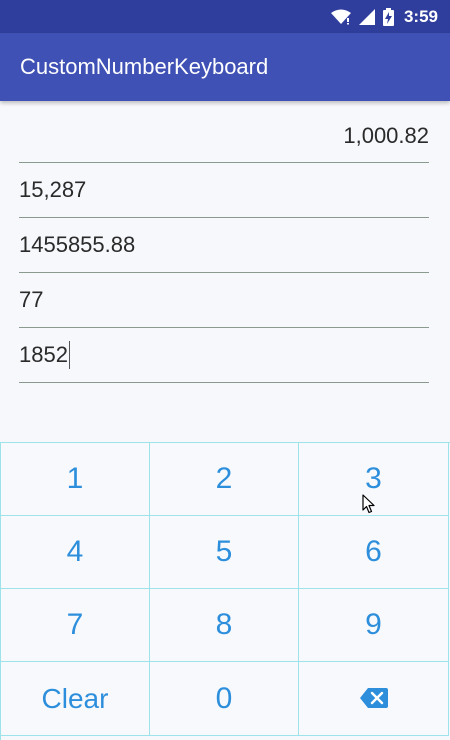  I want to click on mouse-pointer-icon, so click(369, 506).